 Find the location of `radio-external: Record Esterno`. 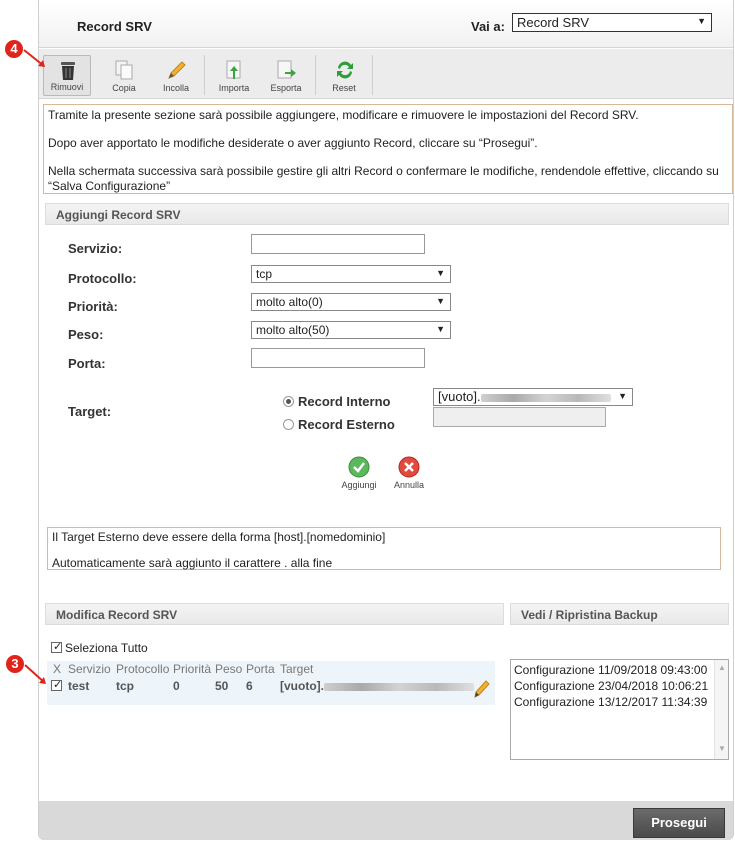

radio-external: Record Esterno is located at coordinates (339, 424).